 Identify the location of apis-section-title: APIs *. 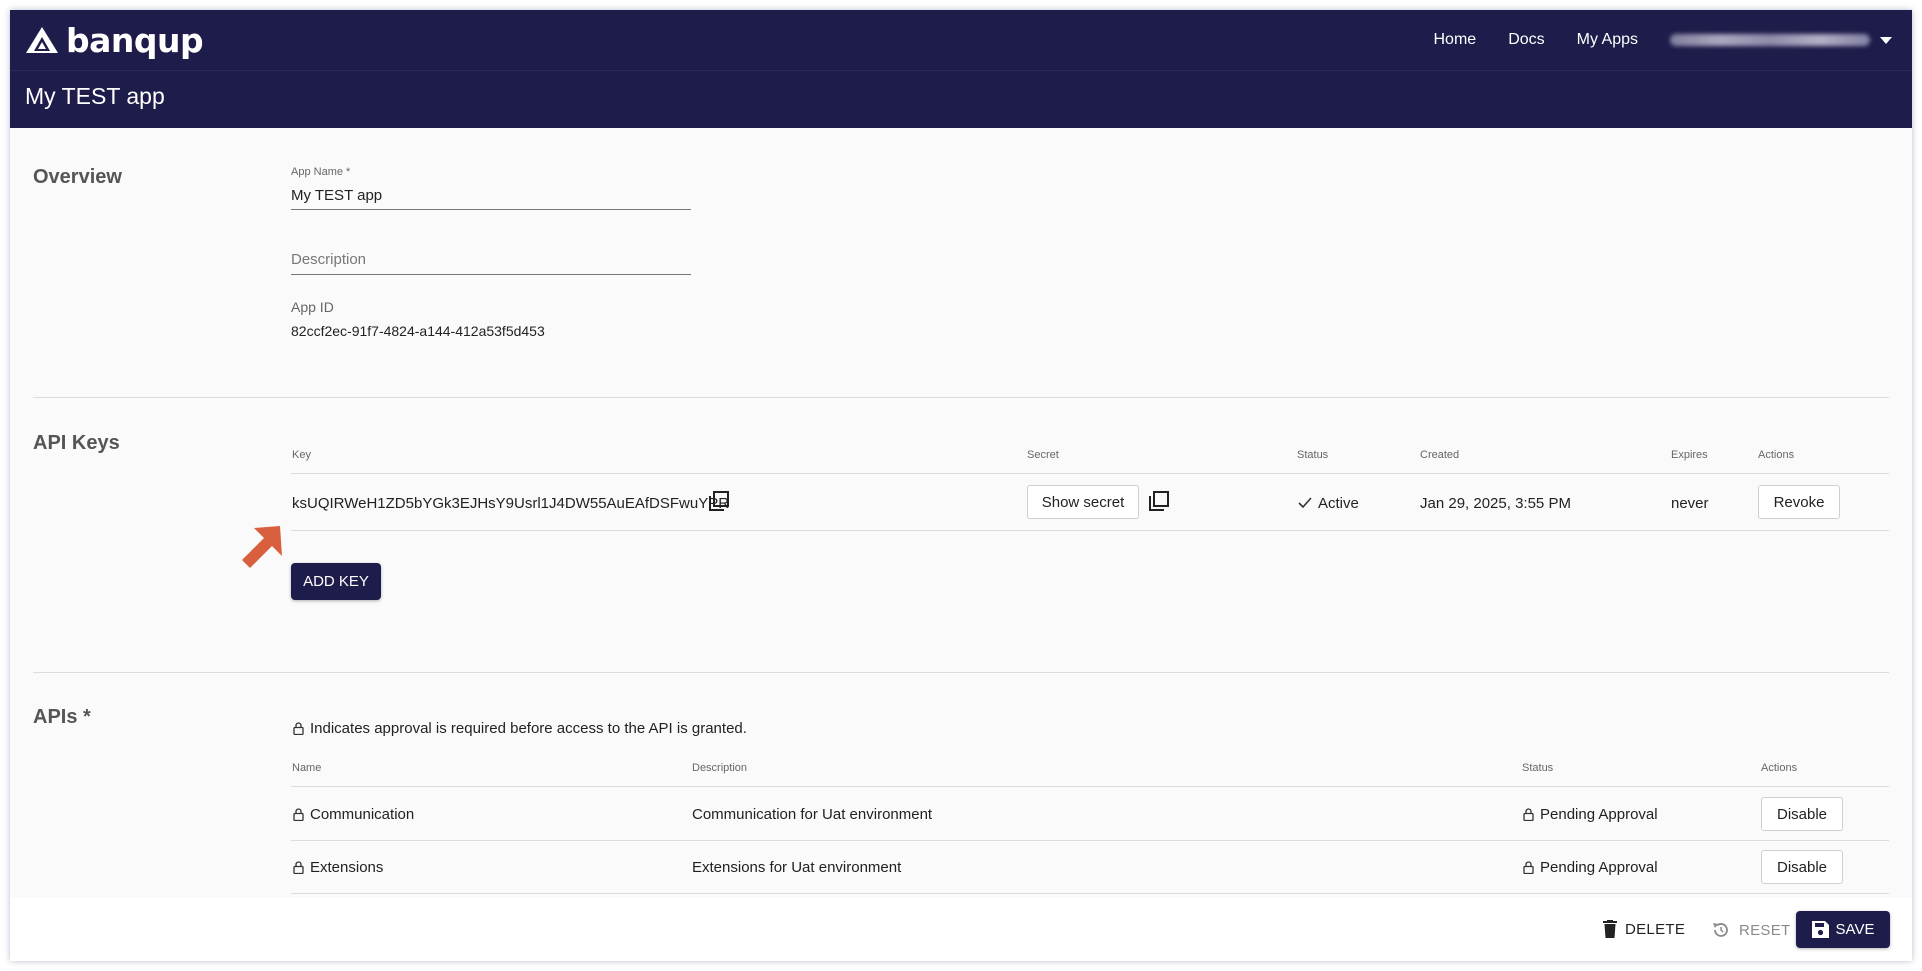
(62, 717).